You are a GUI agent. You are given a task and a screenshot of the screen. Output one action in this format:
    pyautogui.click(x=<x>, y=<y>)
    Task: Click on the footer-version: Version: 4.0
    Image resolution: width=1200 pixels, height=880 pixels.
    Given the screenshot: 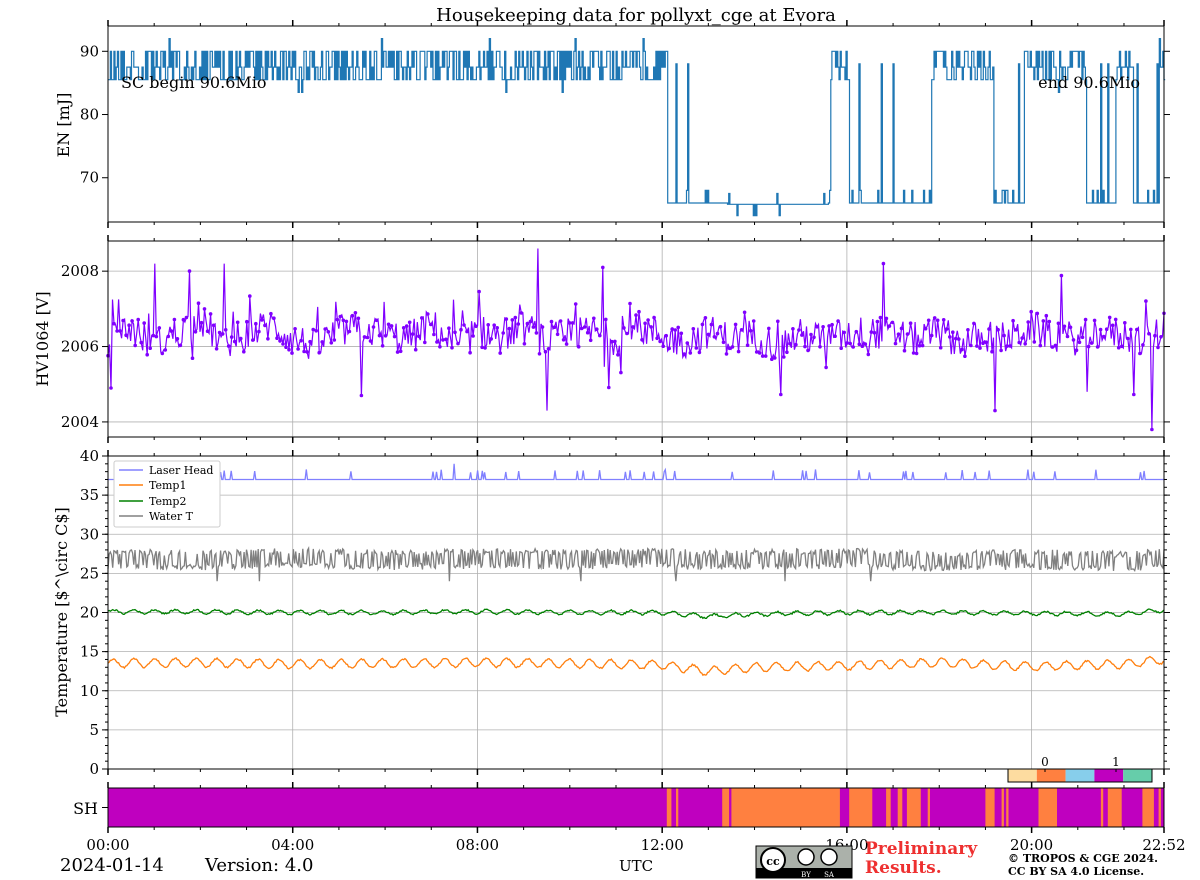 What is the action you would take?
    pyautogui.click(x=258, y=865)
    